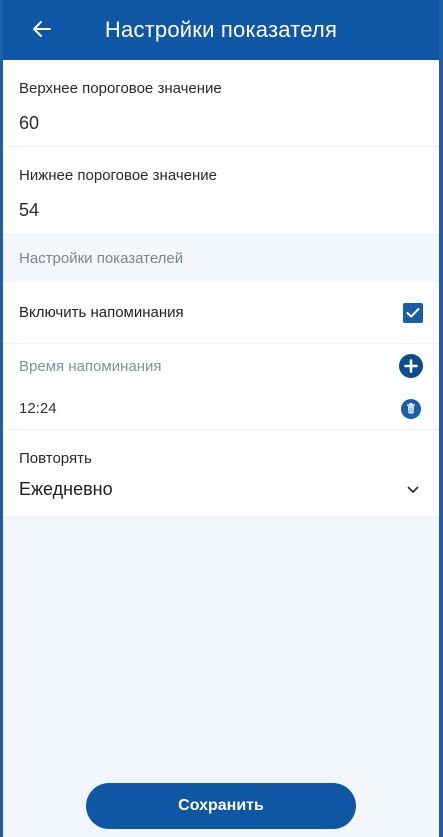 The image size is (443, 837). I want to click on enable-reminders-checkbox, so click(413, 312).